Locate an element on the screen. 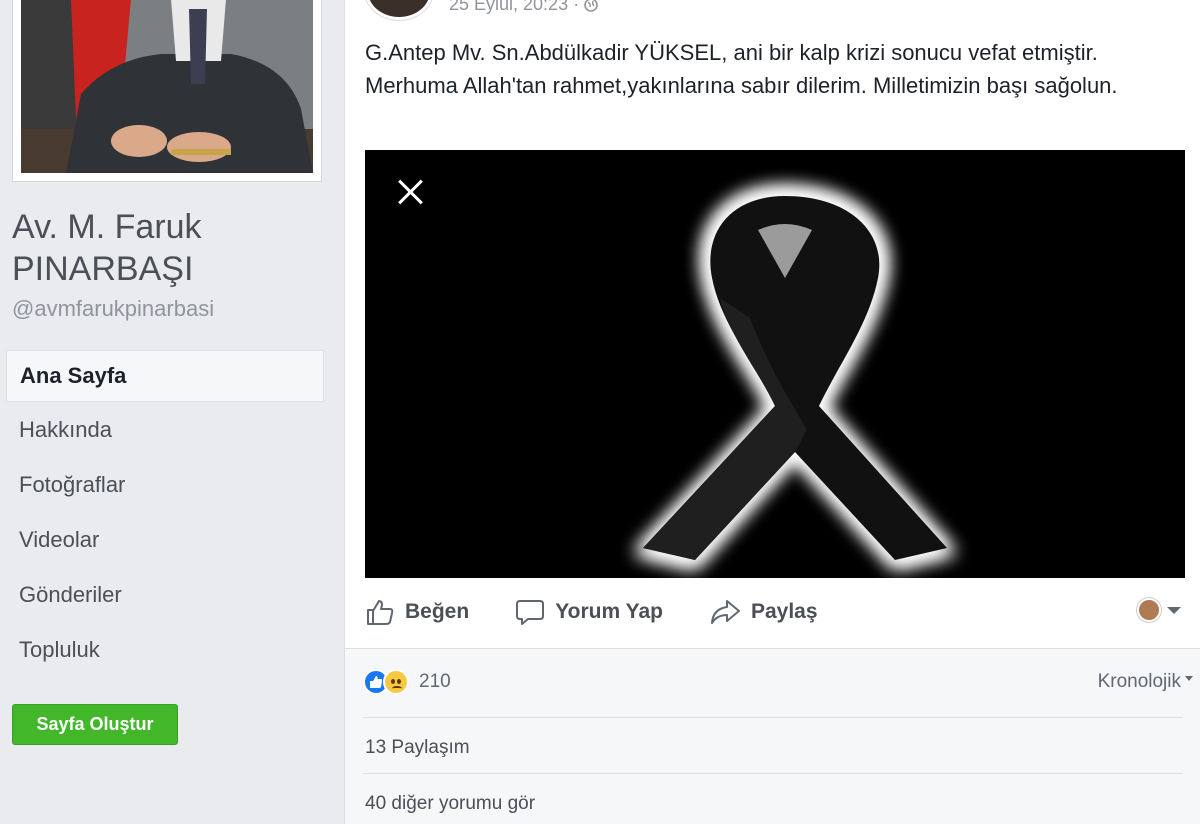  share-label: Paylaş is located at coordinates (784, 611).